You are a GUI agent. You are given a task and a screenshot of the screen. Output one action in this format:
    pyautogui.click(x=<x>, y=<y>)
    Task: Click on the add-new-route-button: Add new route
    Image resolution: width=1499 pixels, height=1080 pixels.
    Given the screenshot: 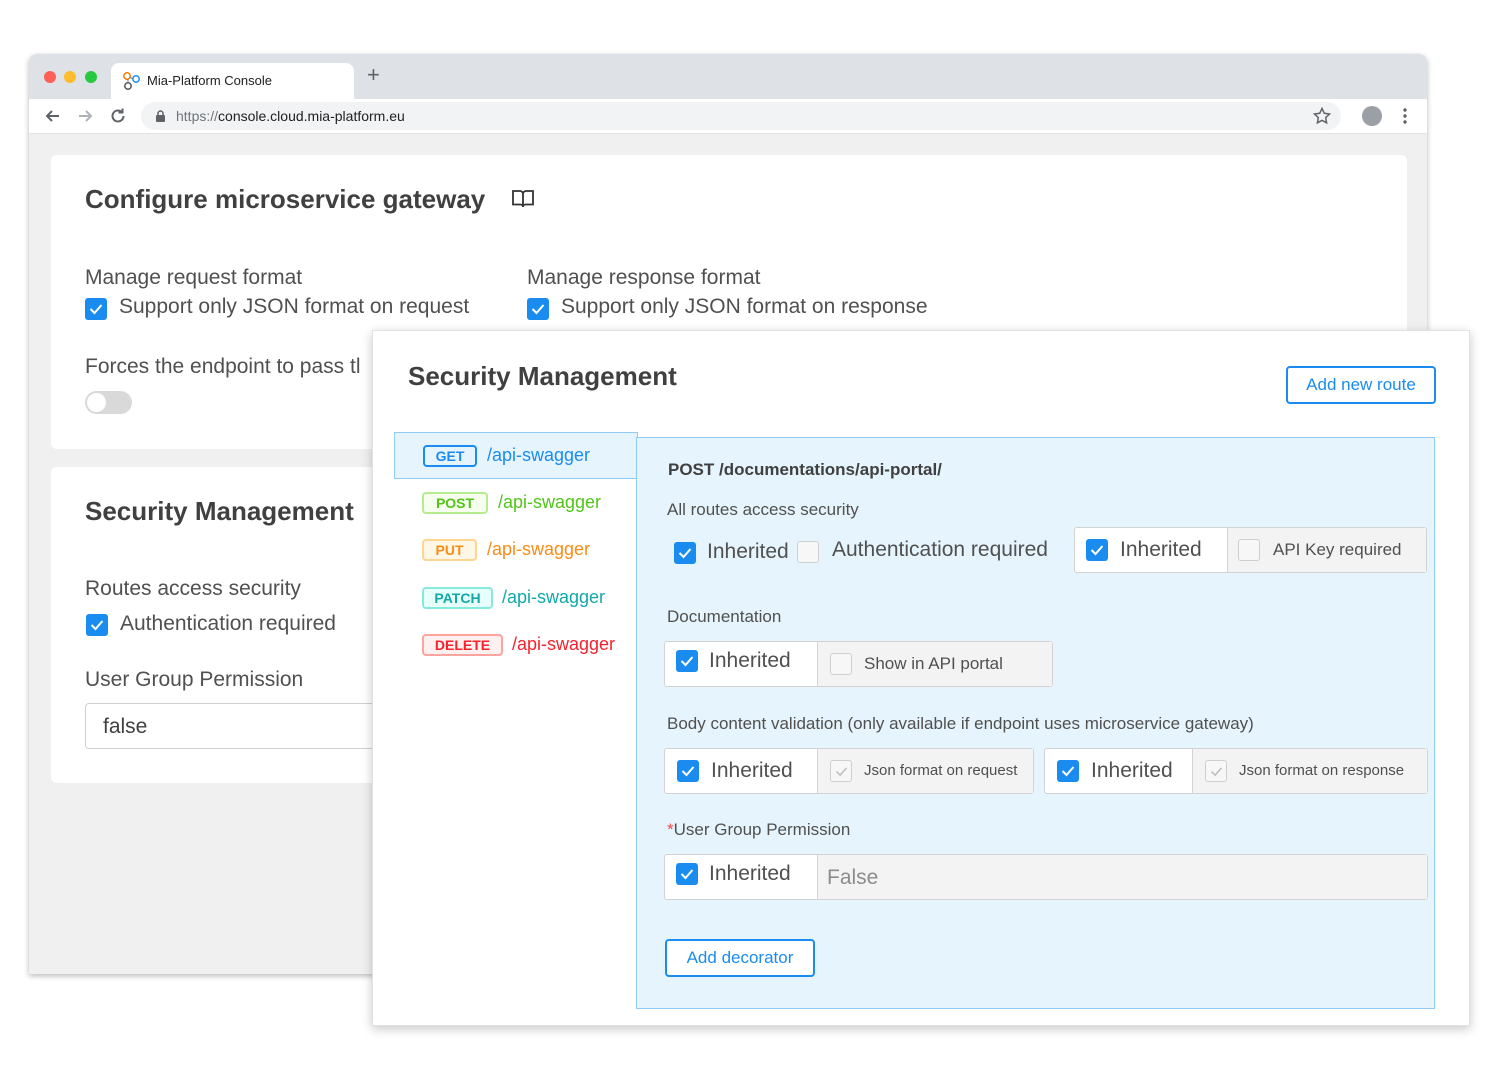 What is the action you would take?
    pyautogui.click(x=1361, y=385)
    